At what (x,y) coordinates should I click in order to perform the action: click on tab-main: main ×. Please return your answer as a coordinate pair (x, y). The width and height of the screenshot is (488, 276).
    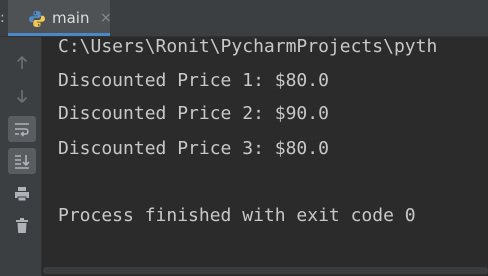
    Looking at the image, I should click on (60, 18).